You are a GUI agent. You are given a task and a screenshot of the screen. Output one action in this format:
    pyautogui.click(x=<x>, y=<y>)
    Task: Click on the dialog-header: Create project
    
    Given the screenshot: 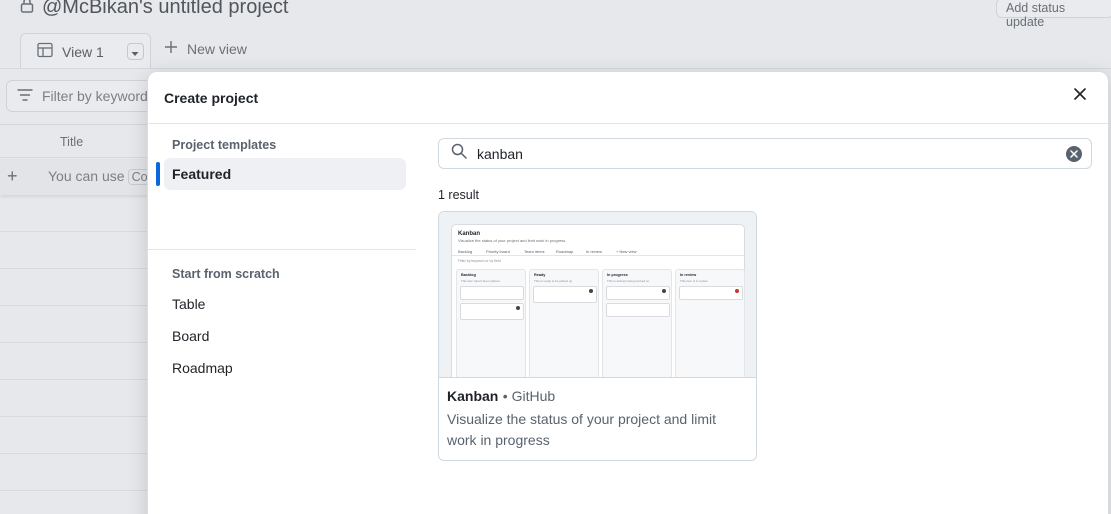 What is the action you would take?
    pyautogui.click(x=628, y=98)
    